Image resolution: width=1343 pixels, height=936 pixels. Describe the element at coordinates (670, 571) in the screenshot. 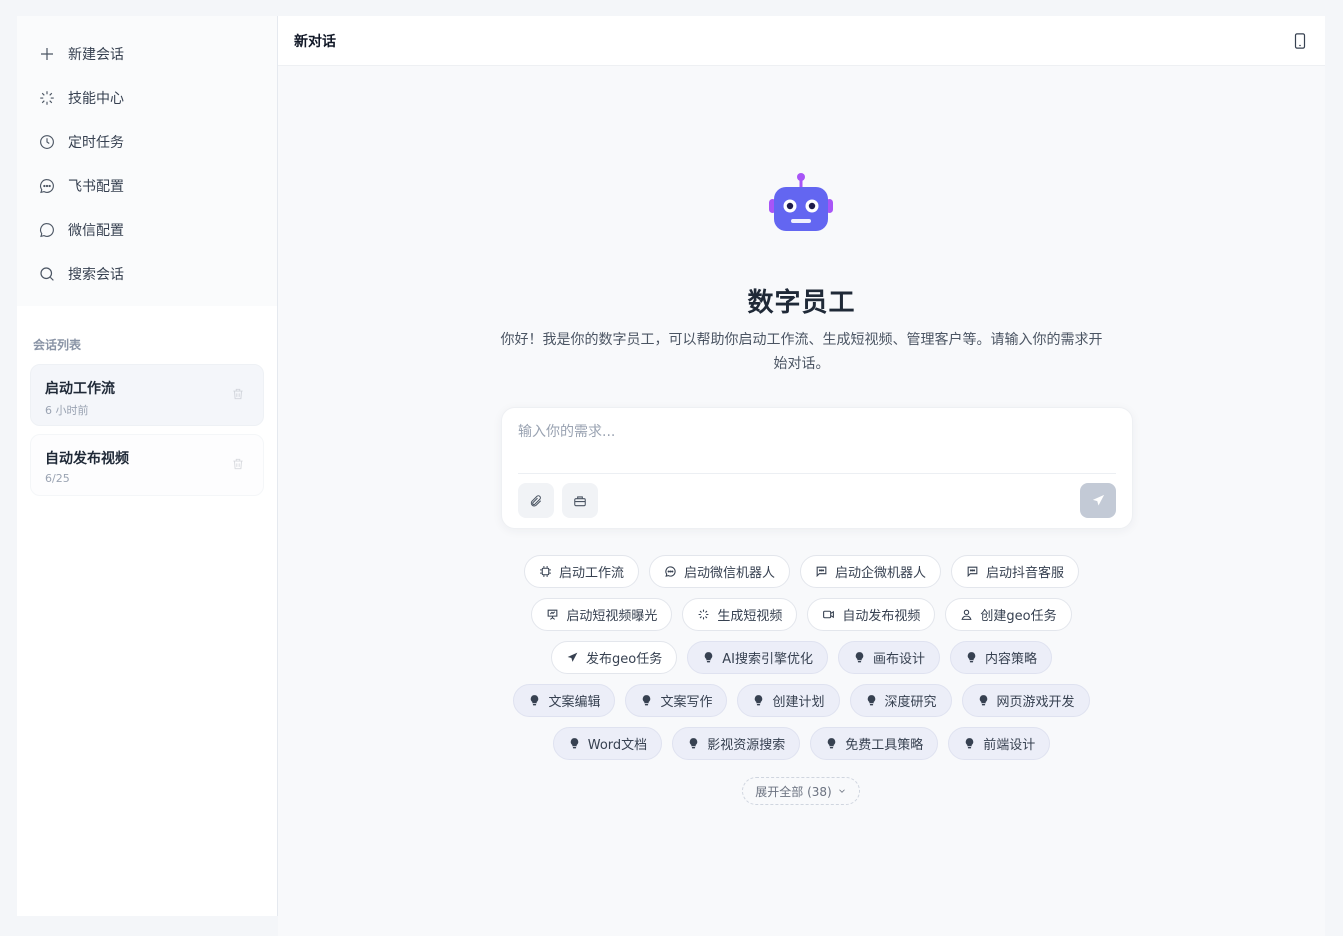

I see `chat-dots-icon` at that location.